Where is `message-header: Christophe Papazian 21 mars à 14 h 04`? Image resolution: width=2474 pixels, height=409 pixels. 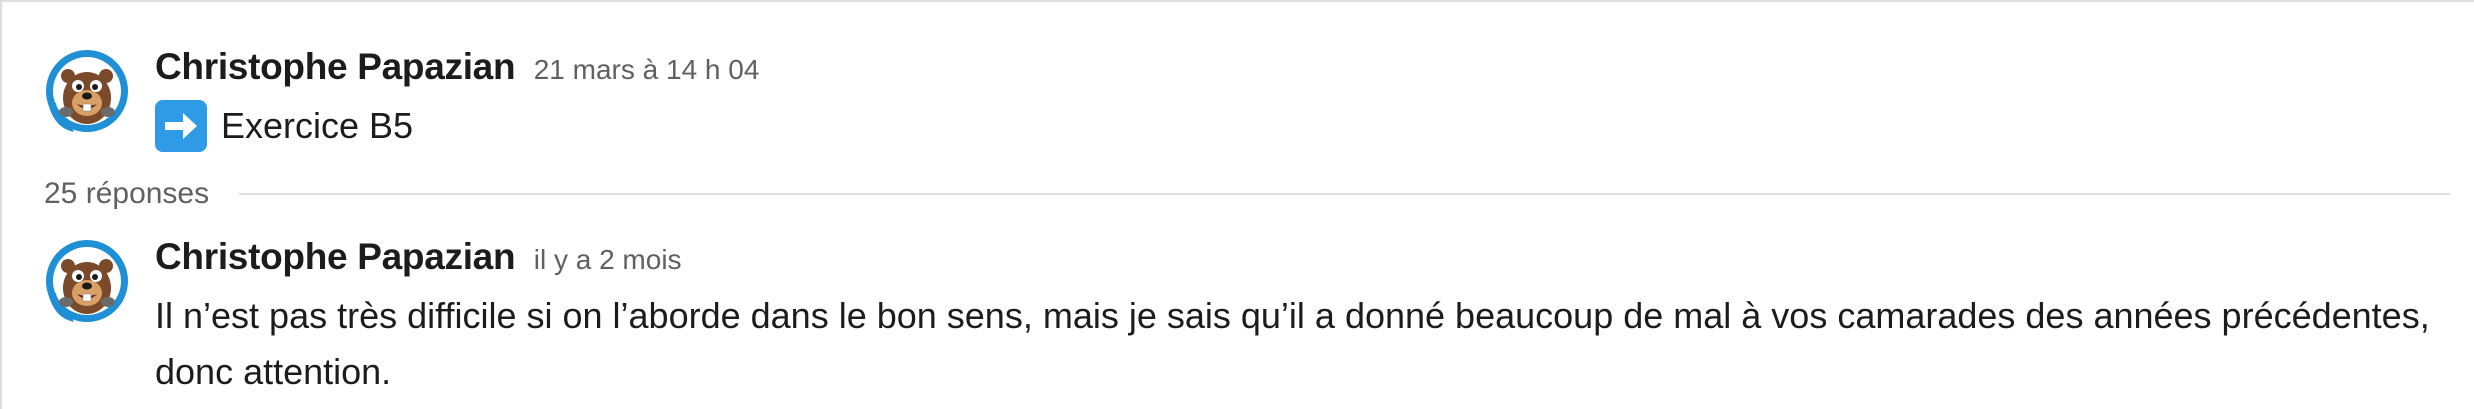
message-header: Christophe Papazian 21 mars à 14 h 04 is located at coordinates (457, 67).